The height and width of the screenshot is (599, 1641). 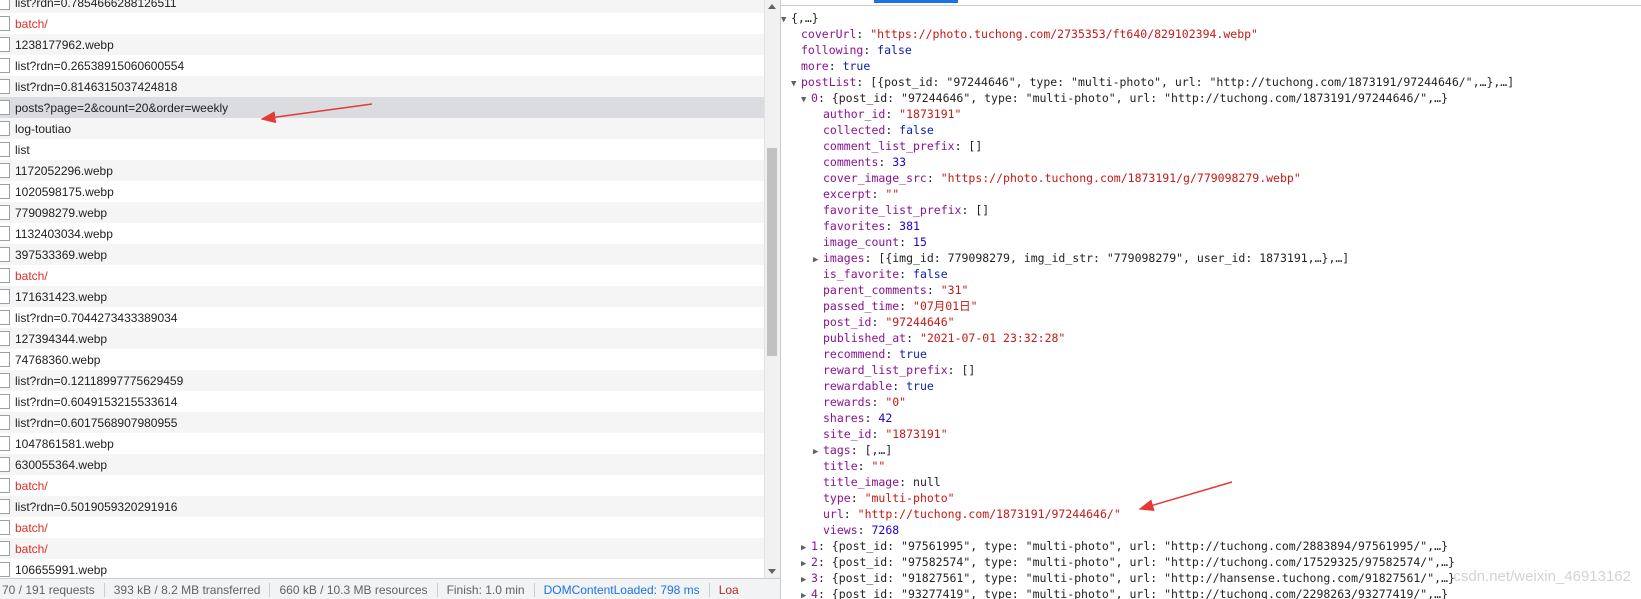 I want to click on request-row: 1172052296.webp, so click(x=382, y=170).